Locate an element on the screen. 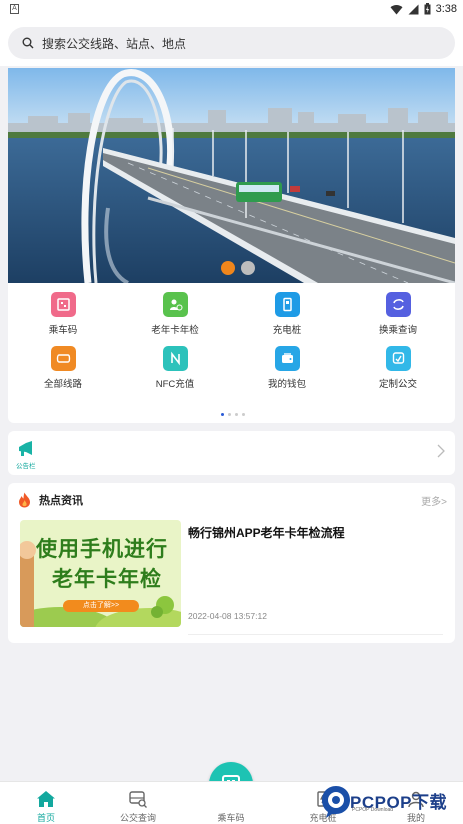 The image size is (463, 824). tab-home: 首页 is located at coordinates (46, 803).